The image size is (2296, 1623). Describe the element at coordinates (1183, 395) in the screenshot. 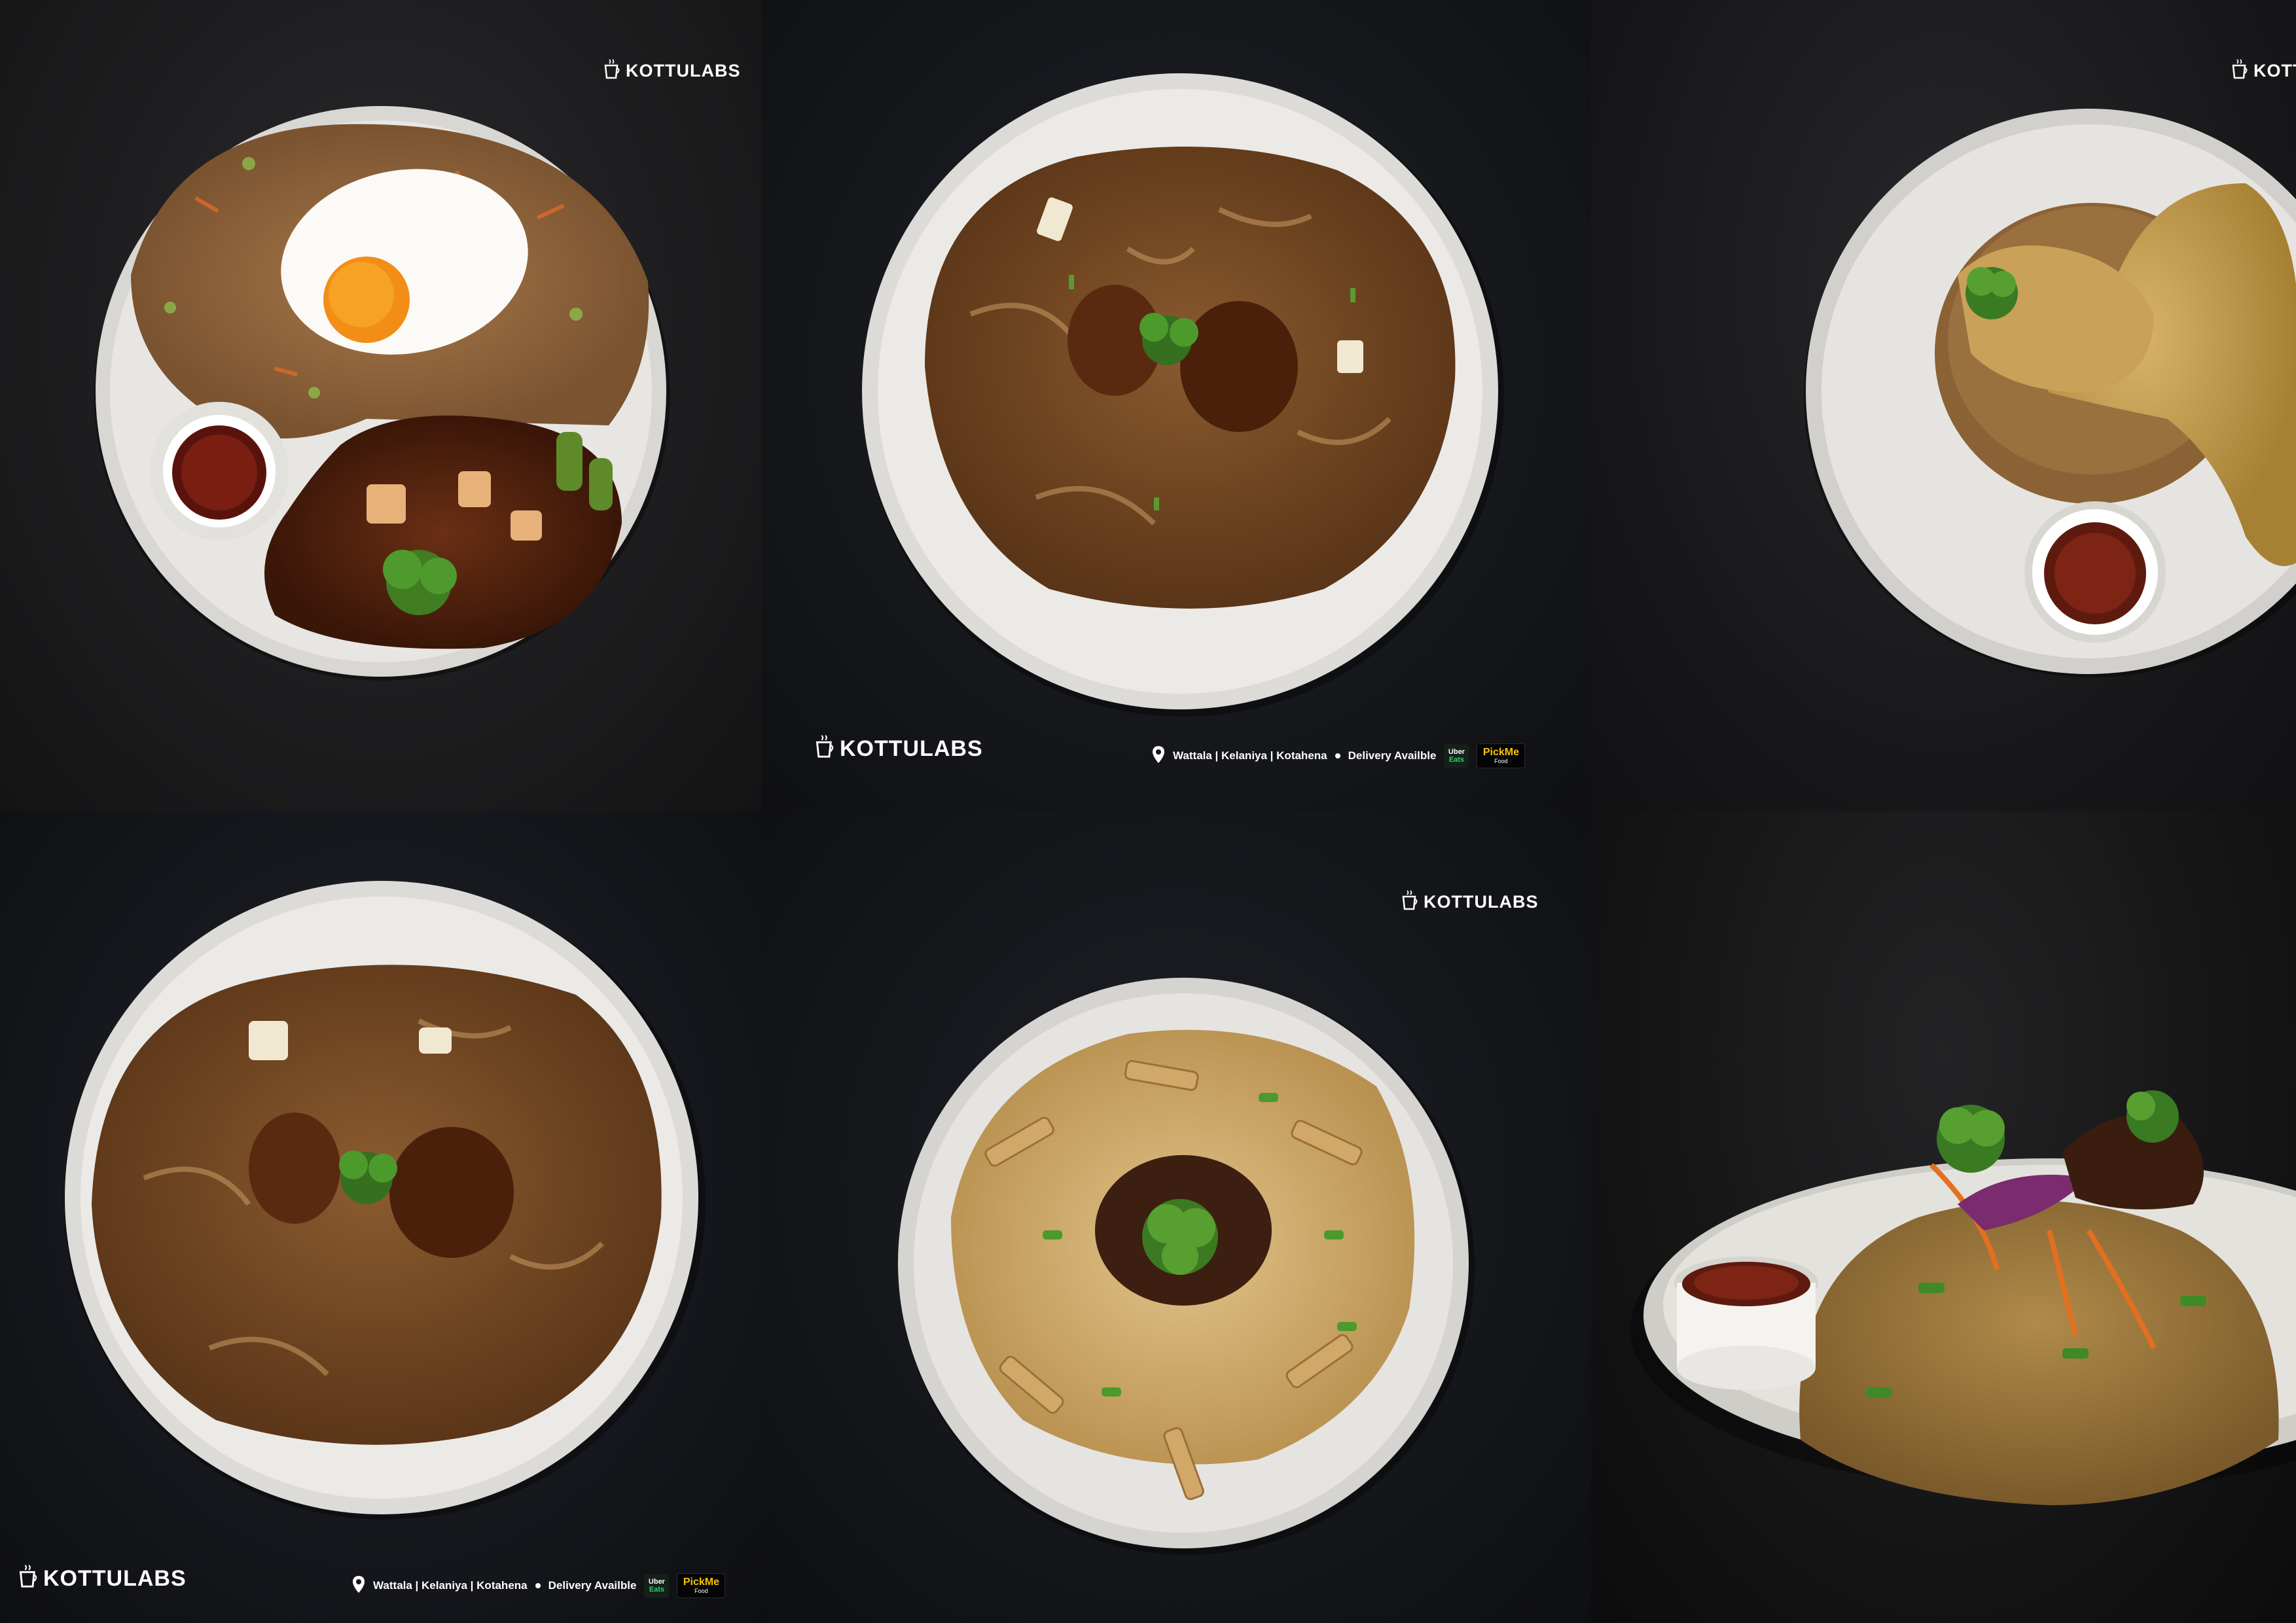

I see `chicken-kottu-dish` at that location.